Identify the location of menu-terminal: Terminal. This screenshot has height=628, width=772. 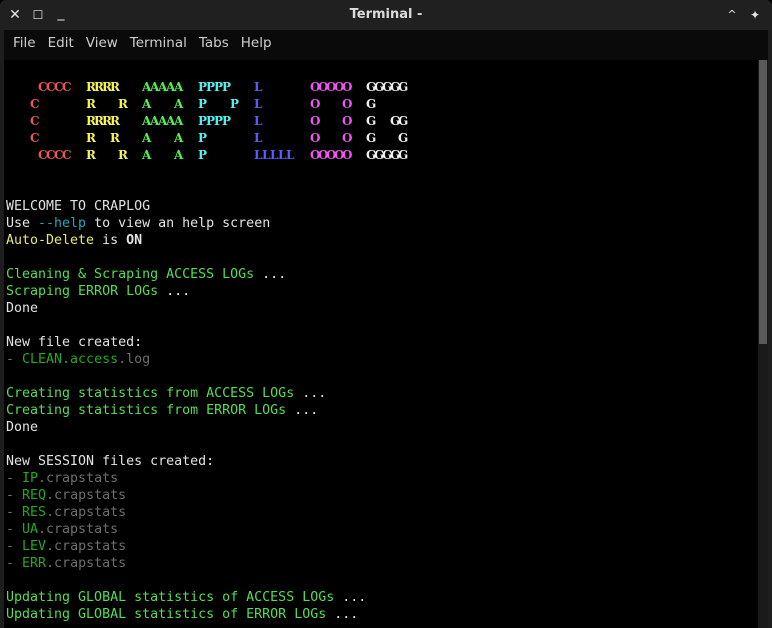
(158, 45).